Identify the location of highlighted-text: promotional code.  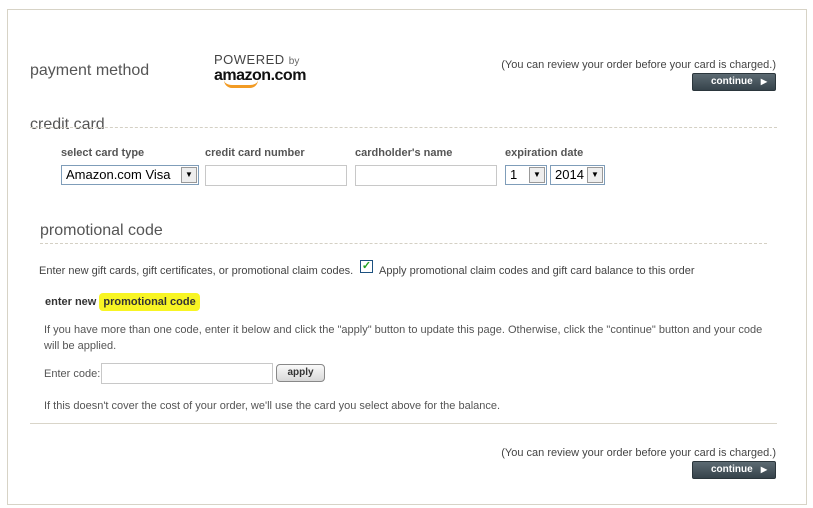
(149, 302).